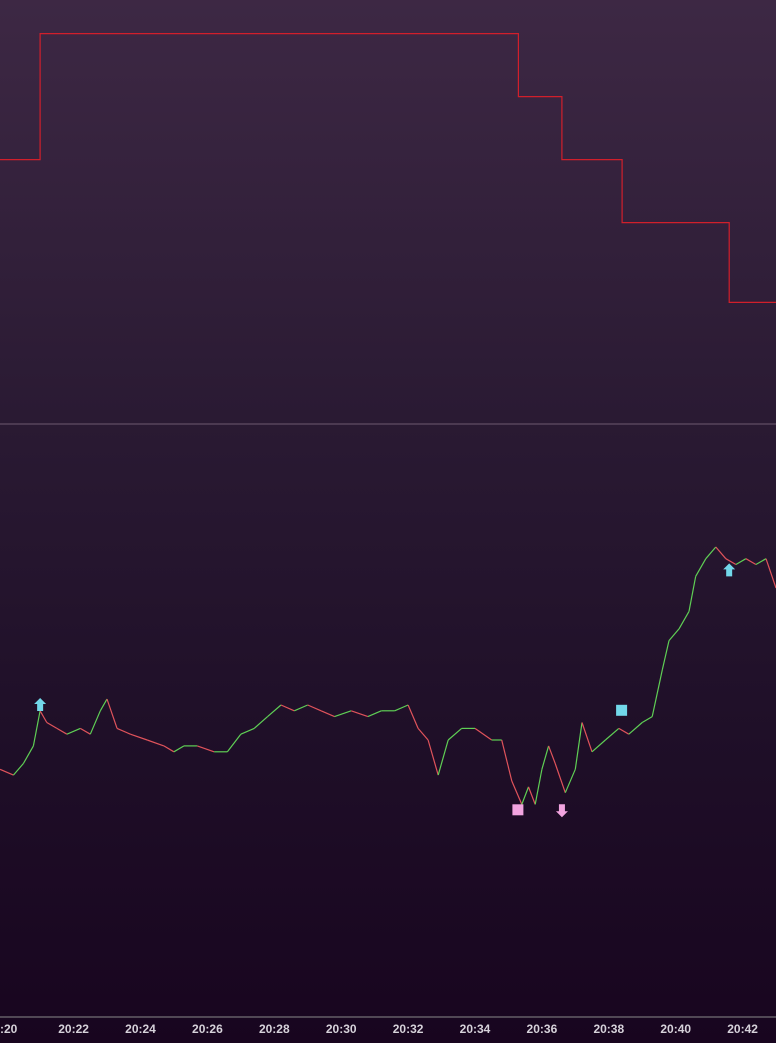 This screenshot has height=1043, width=776. I want to click on x-tick-label: 20:30, so click(341, 1029).